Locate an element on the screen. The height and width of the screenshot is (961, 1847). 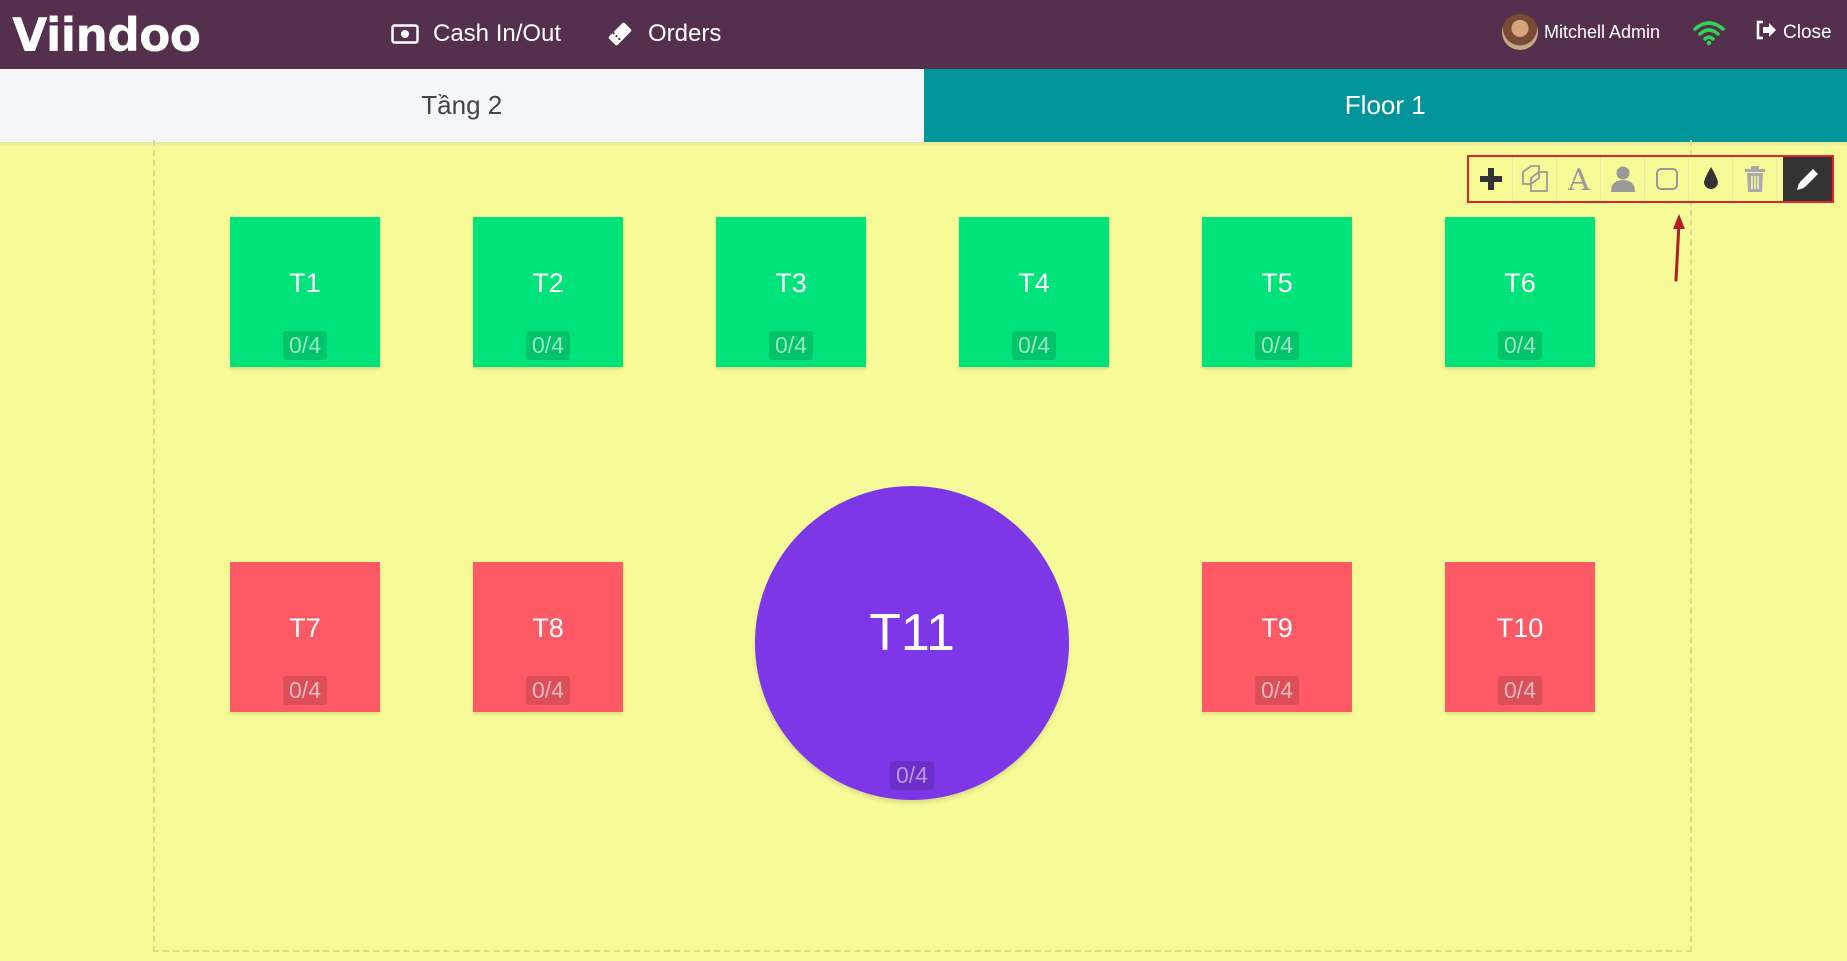
annotation-arrow-icon is located at coordinates (1678, 250).